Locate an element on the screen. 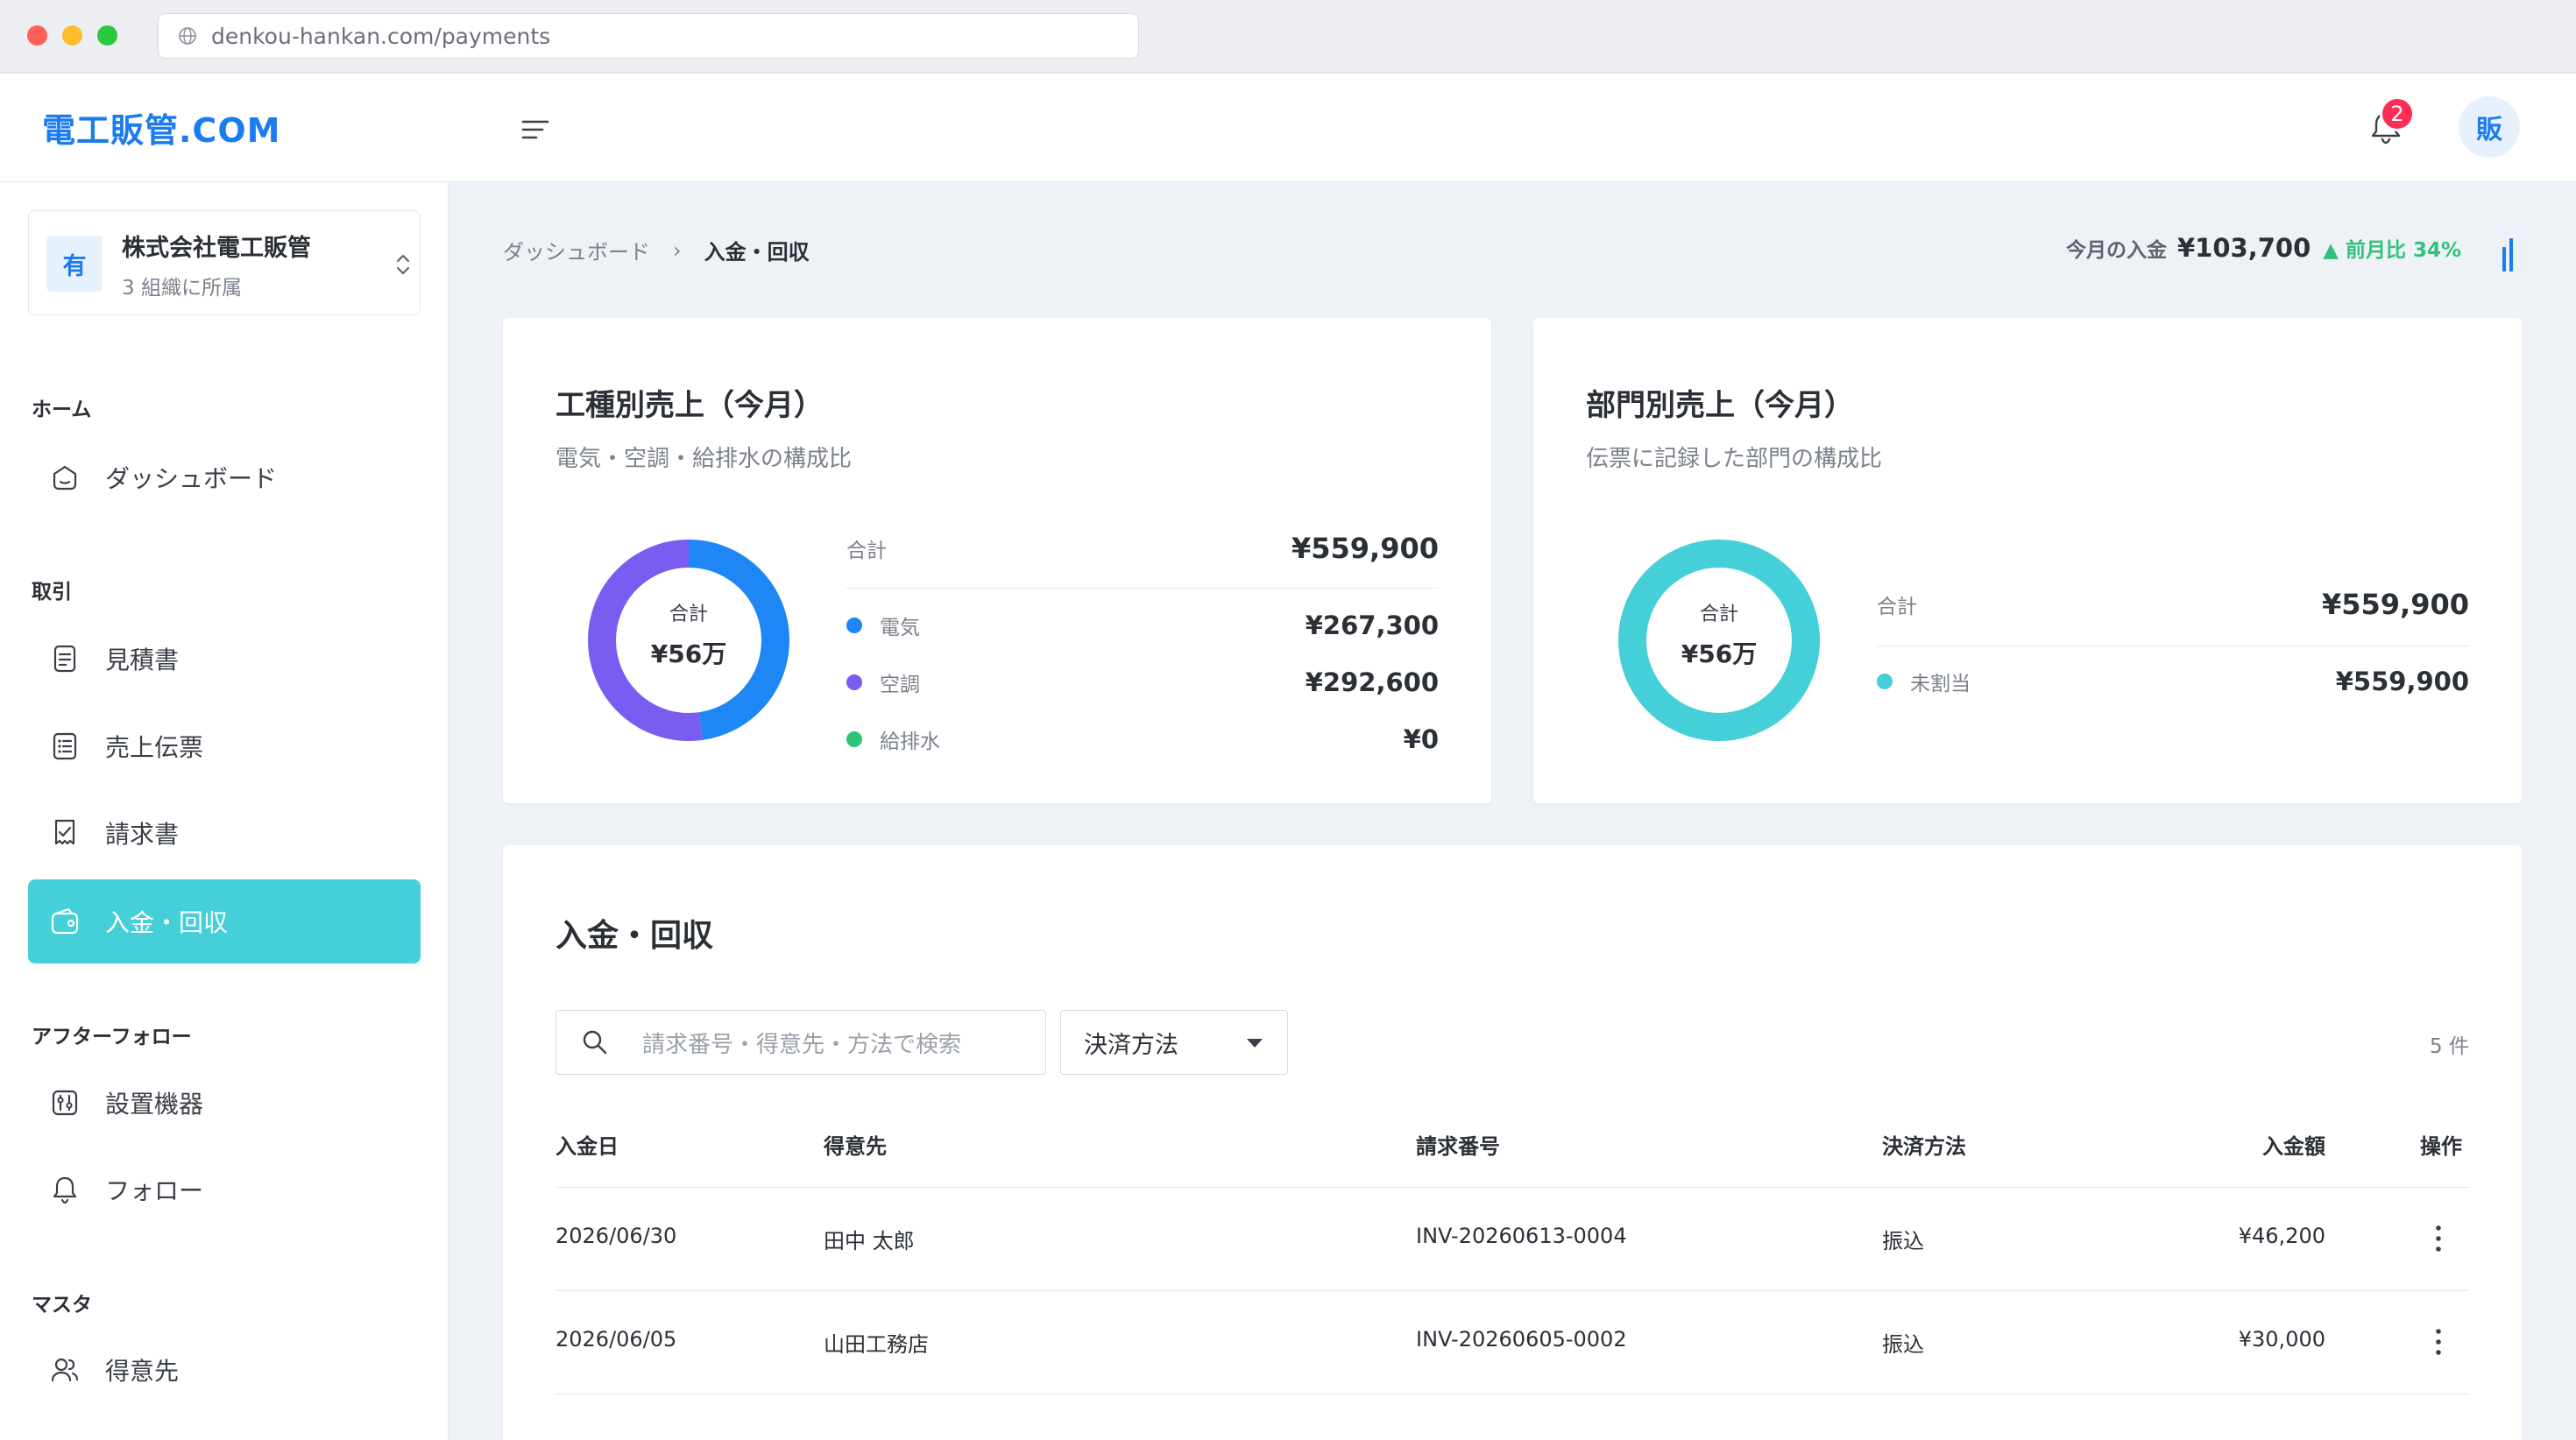 The height and width of the screenshot is (1440, 2576). globe-icon is located at coordinates (187, 36).